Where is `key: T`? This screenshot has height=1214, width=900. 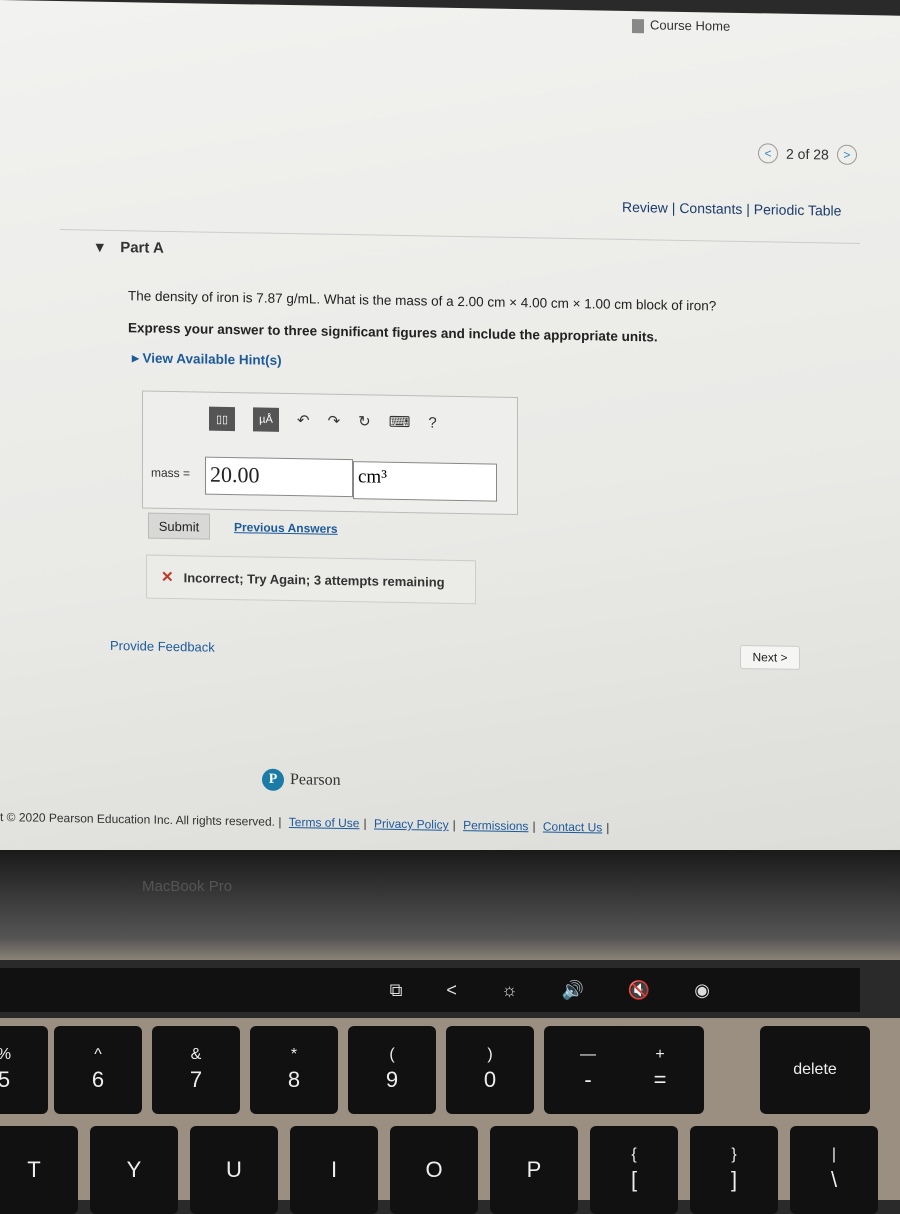
key: T is located at coordinates (39, 1170).